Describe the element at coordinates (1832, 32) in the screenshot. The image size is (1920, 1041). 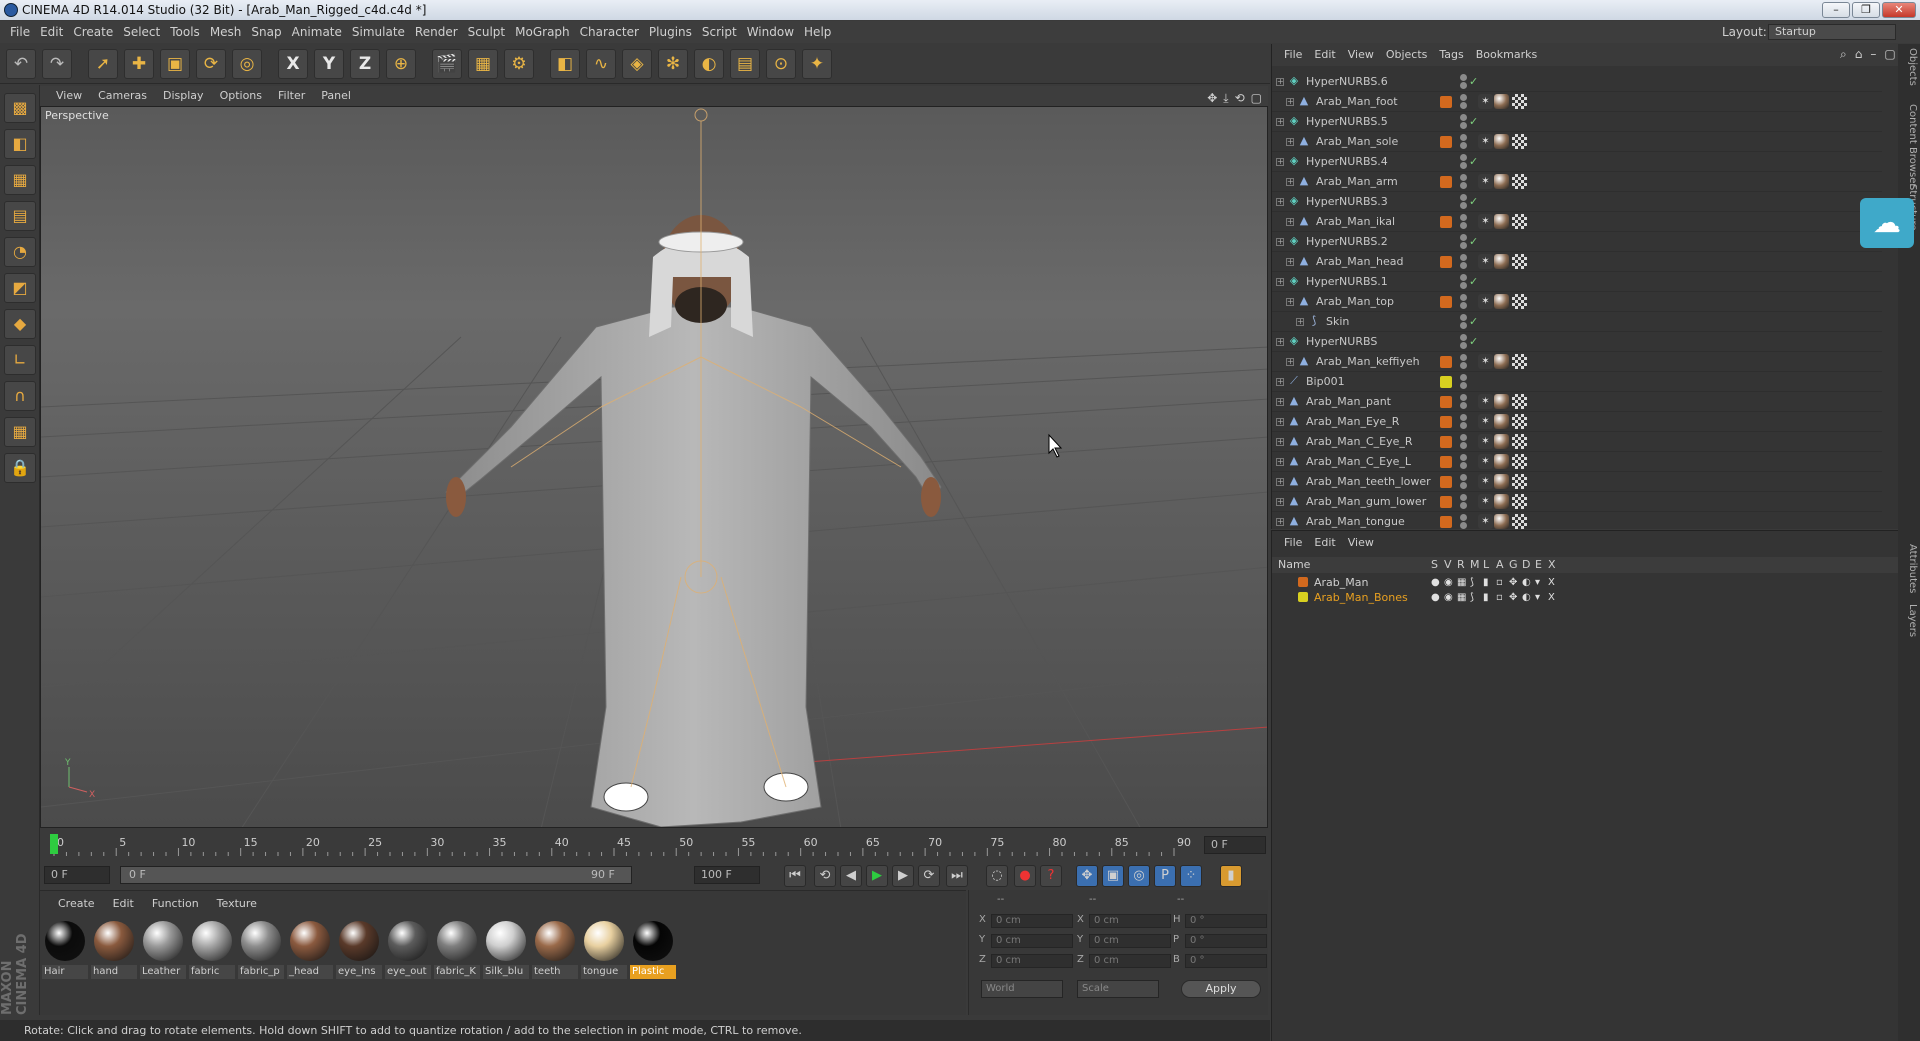
I see `layout-dropdown: Startup` at that location.